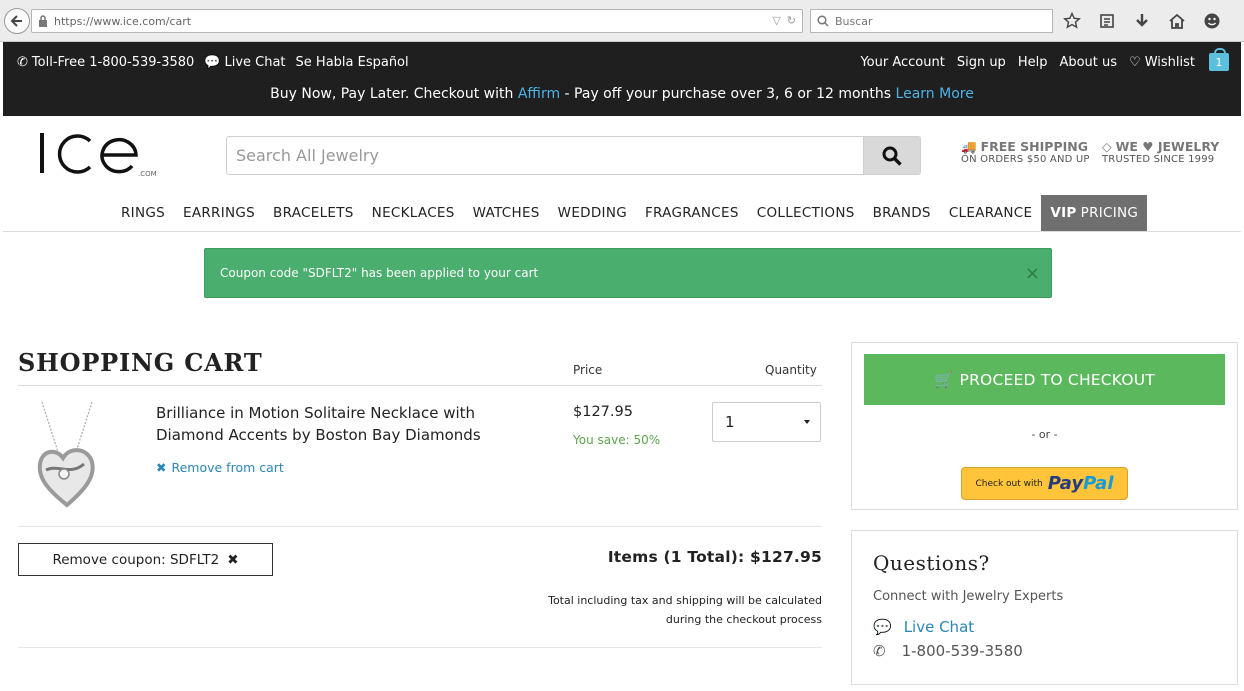 The width and height of the screenshot is (1244, 691). I want to click on learn-more-link: Learn More, so click(935, 94).